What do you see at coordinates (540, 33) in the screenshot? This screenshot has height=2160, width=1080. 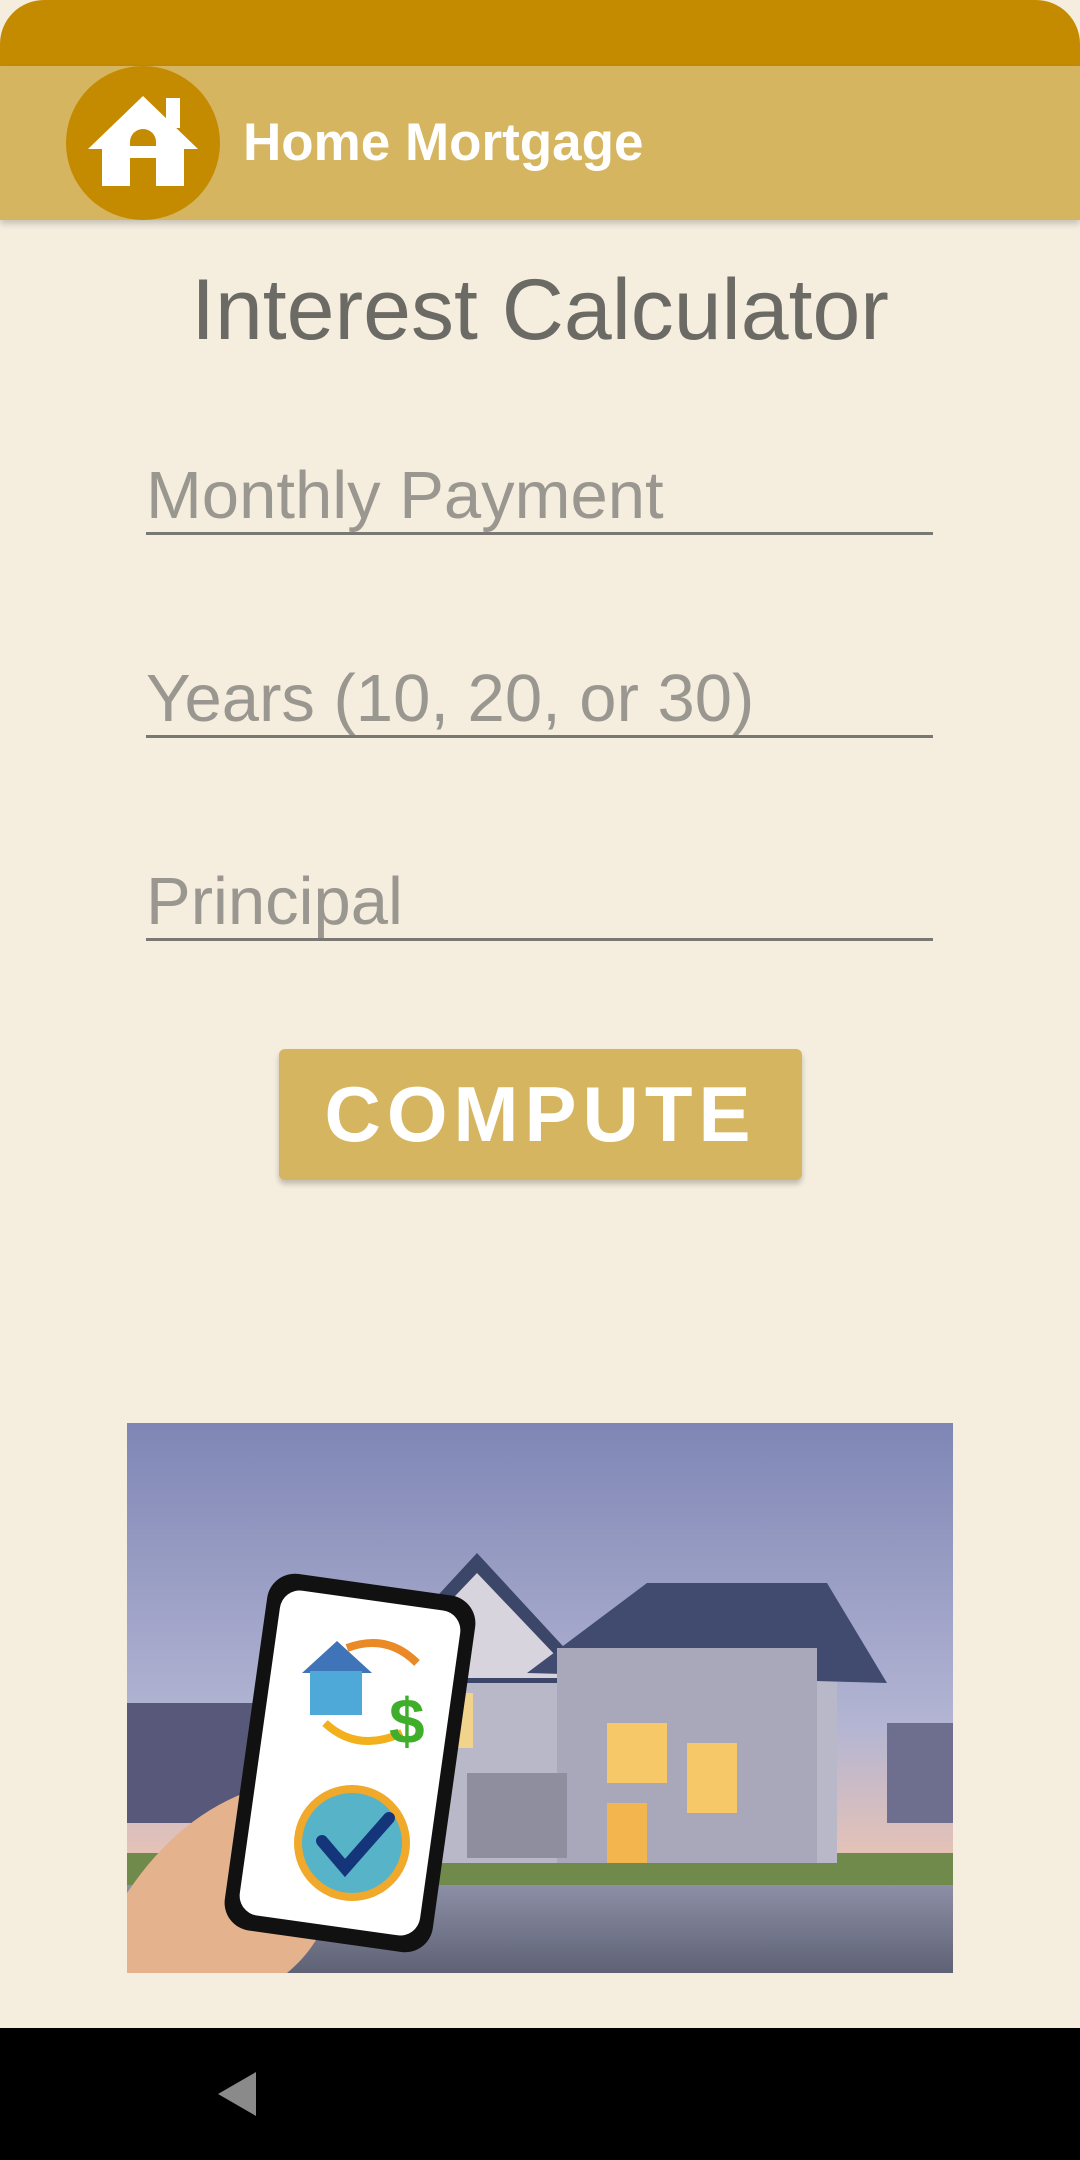 I see `status-bar` at bounding box center [540, 33].